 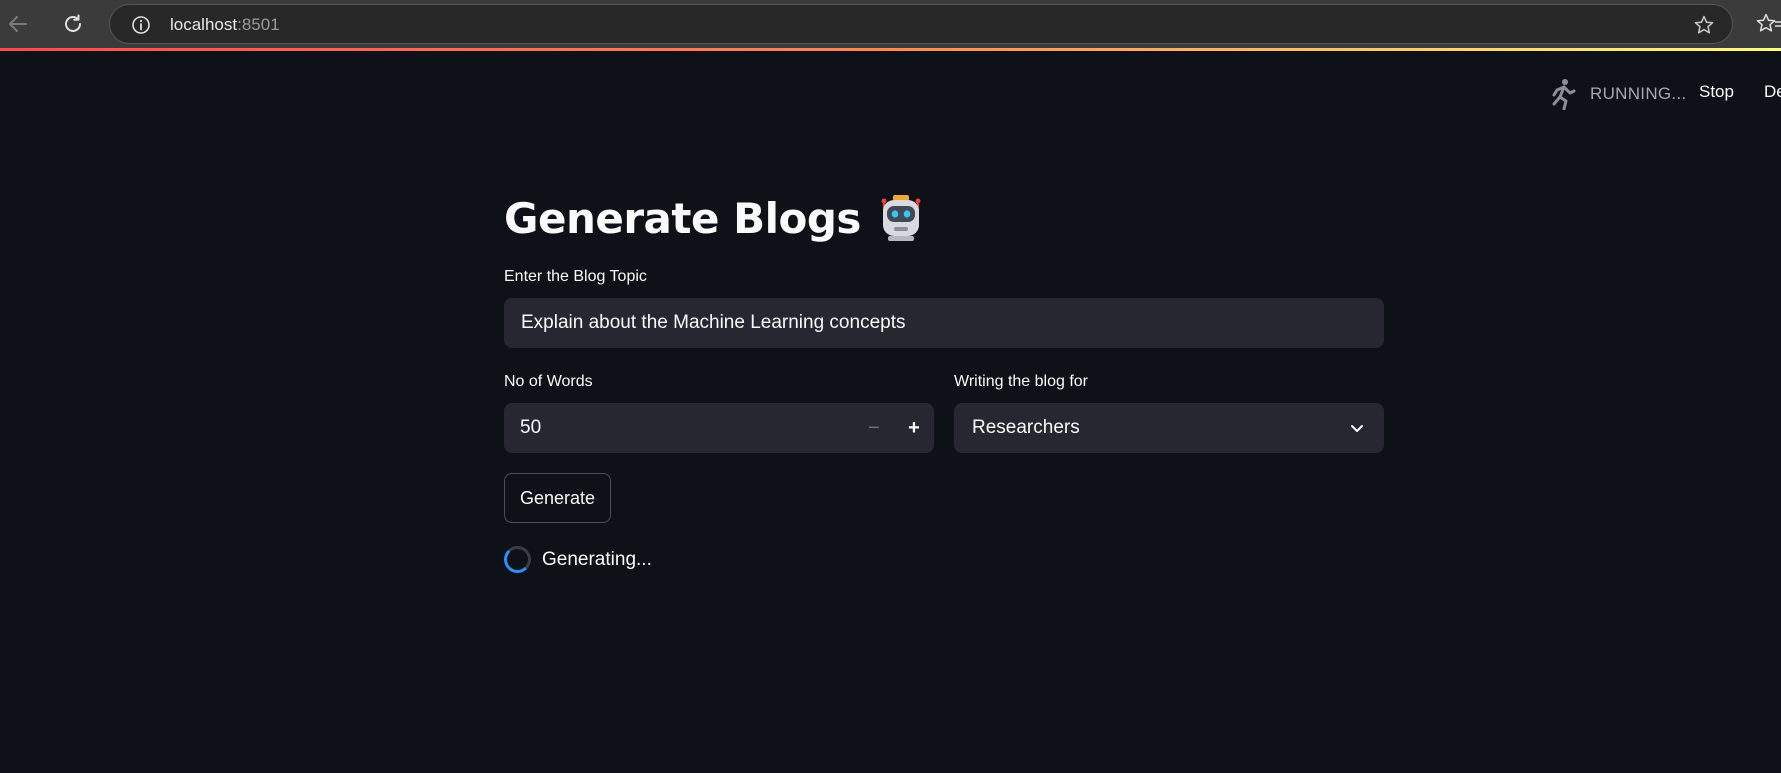 What do you see at coordinates (517, 559) in the screenshot?
I see `loading-spinner-icon` at bounding box center [517, 559].